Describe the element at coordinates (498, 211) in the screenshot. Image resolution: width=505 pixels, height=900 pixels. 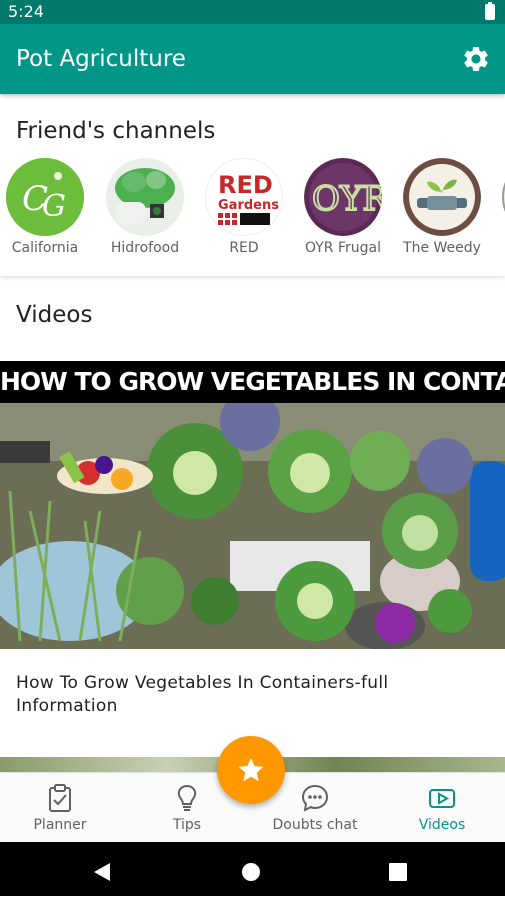
I see `channel-item` at that location.